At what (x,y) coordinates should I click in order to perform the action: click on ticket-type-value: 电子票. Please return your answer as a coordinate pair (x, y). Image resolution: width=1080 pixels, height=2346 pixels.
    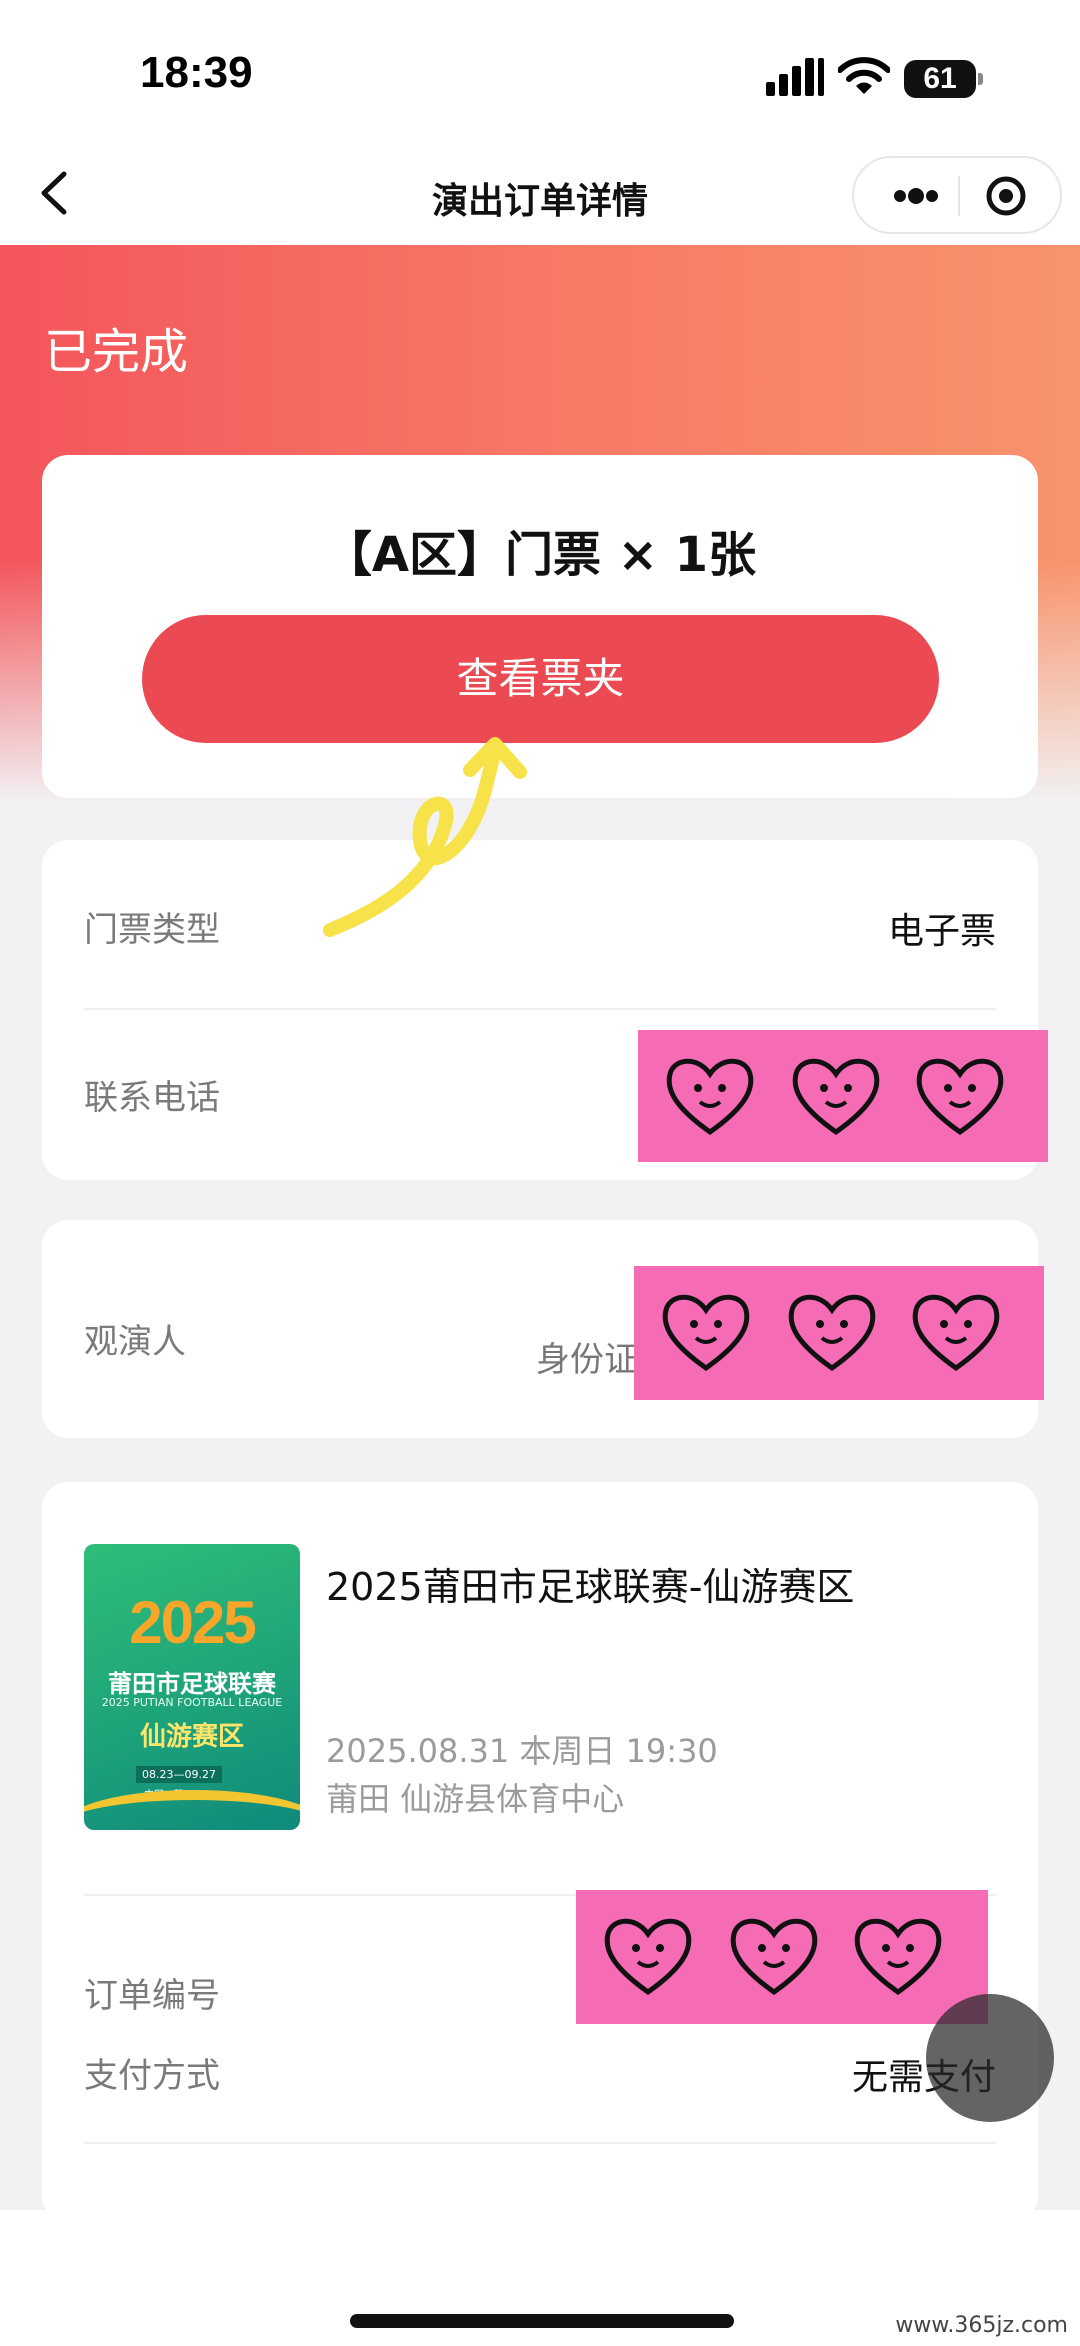
    Looking at the image, I should click on (941, 931).